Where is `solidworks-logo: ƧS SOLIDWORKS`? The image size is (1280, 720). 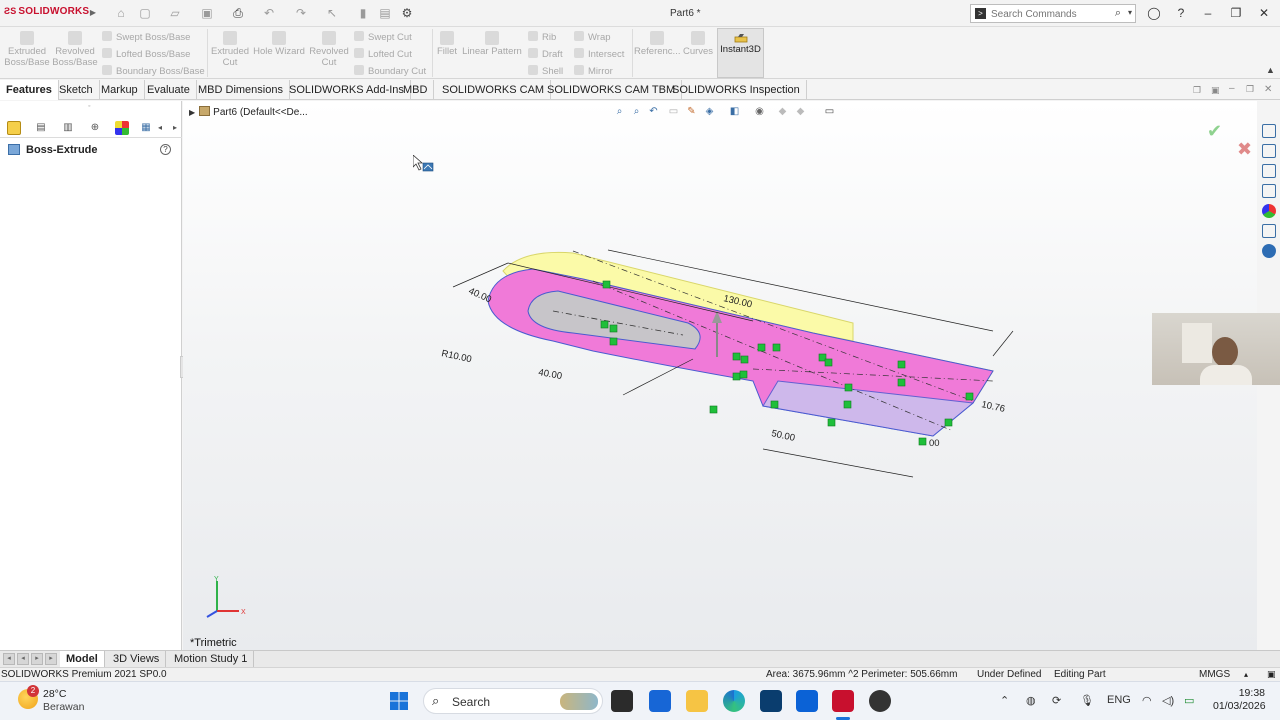
solidworks-logo: ƧS SOLIDWORKS is located at coordinates (46, 11).